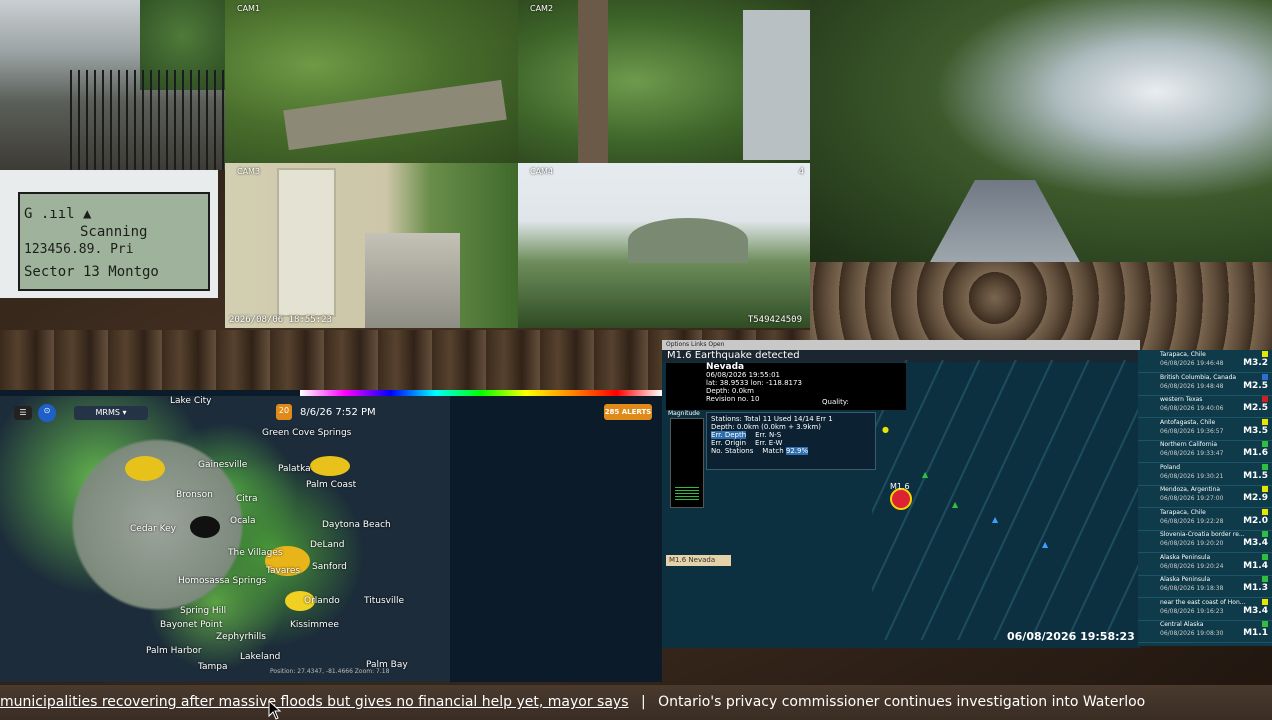 The image size is (1272, 720). What do you see at coordinates (1255, 588) in the screenshot?
I see `quake-magnitude: M1.3` at bounding box center [1255, 588].